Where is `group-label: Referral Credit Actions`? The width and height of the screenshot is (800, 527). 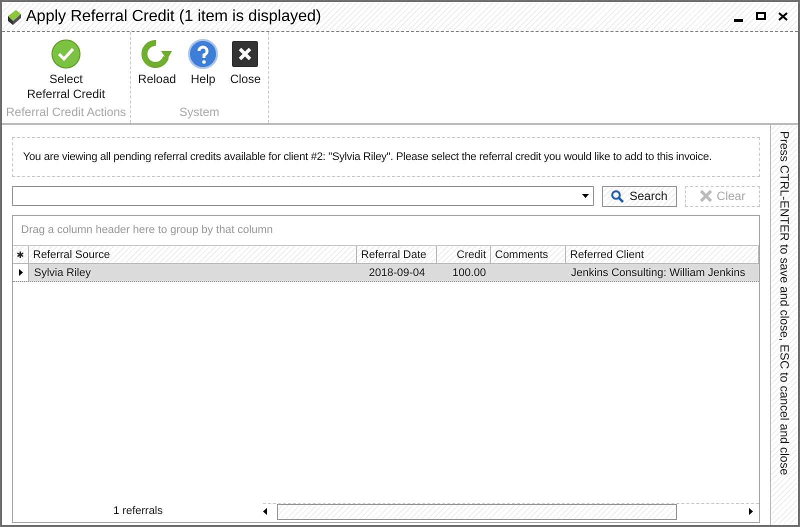
group-label: Referral Credit Actions is located at coordinates (66, 112).